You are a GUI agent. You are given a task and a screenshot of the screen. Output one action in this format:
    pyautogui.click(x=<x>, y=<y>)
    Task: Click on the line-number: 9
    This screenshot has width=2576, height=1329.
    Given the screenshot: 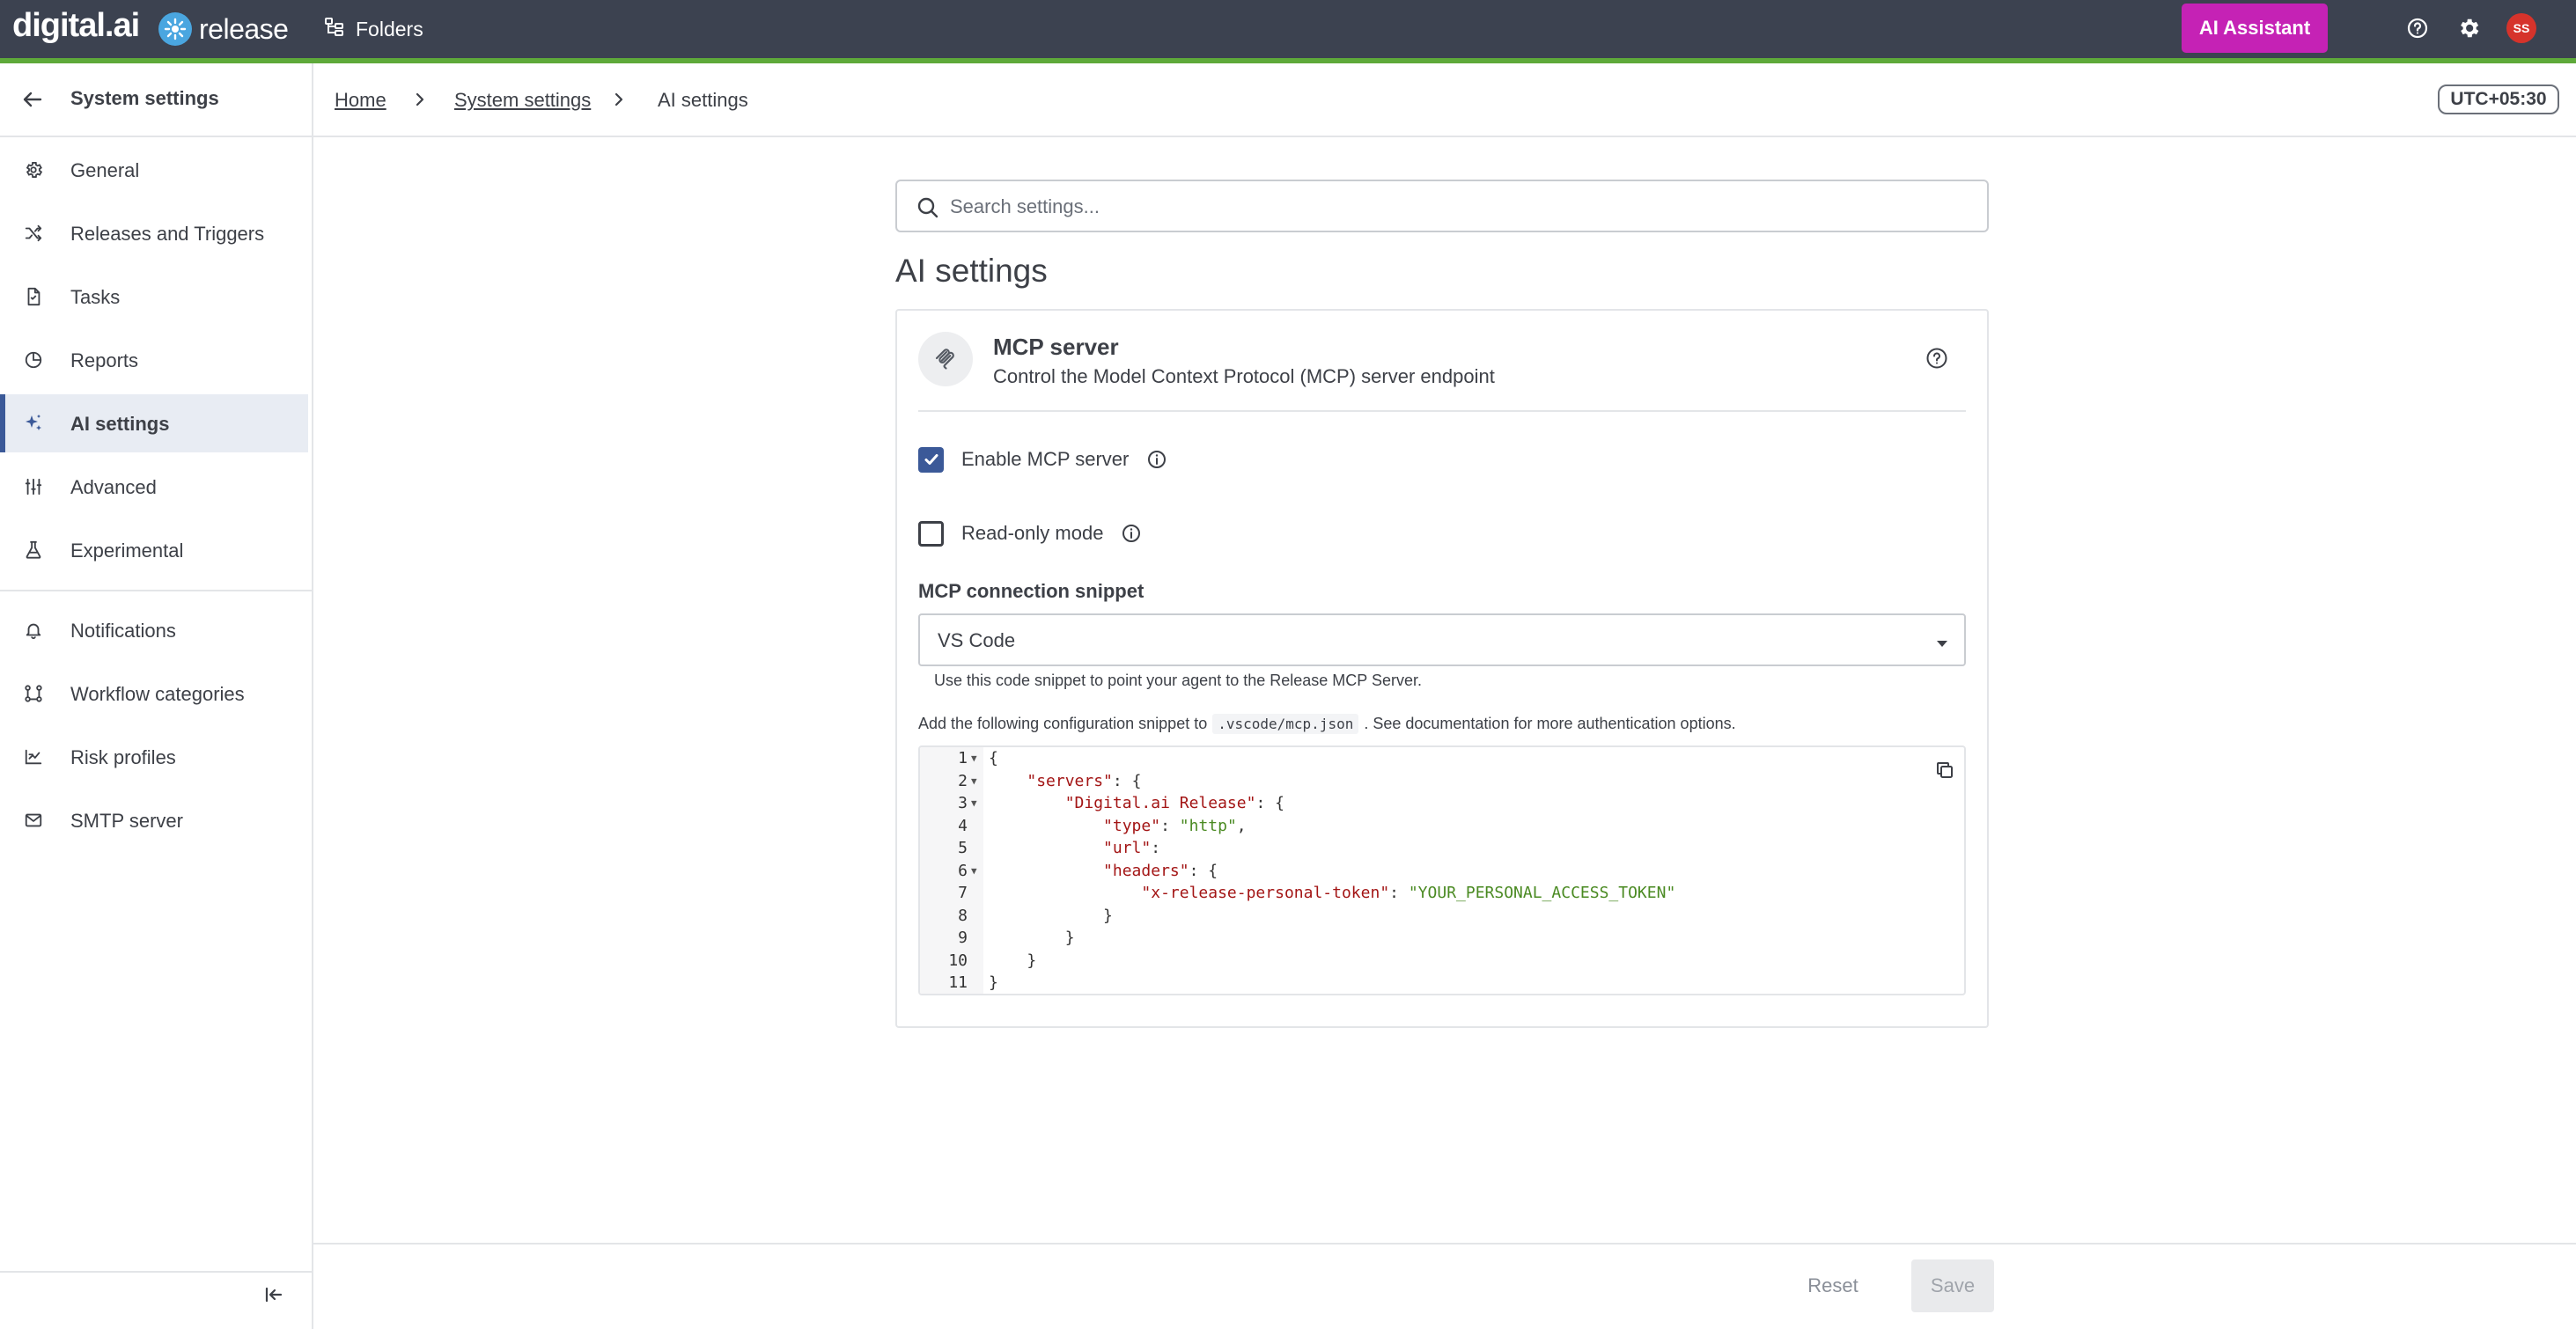 What is the action you would take?
    pyautogui.click(x=963, y=938)
    